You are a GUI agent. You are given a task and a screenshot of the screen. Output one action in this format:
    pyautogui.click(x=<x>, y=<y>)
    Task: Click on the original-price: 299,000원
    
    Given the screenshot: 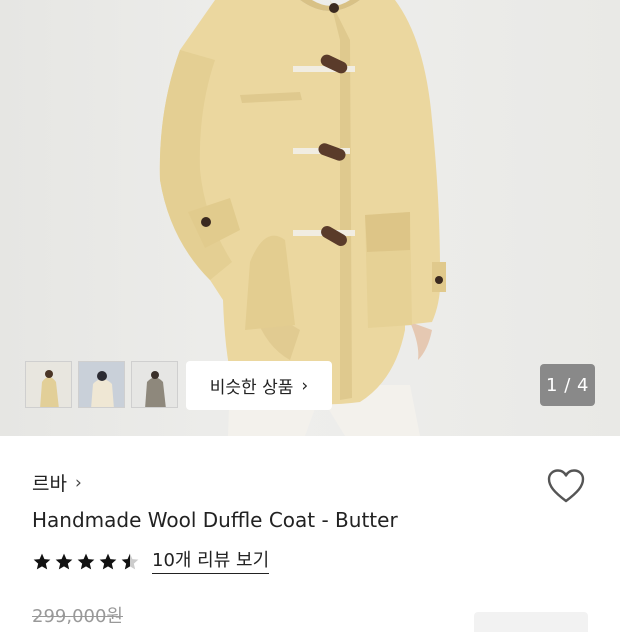 What is the action you would take?
    pyautogui.click(x=77, y=616)
    